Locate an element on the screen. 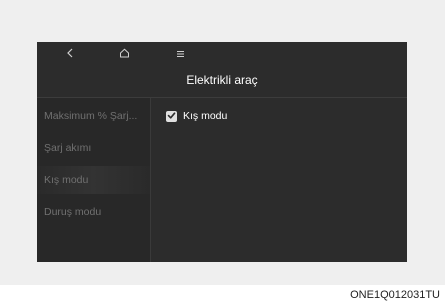 The width and height of the screenshot is (445, 307). sidebar-item-winter-mode: Kış modu is located at coordinates (93, 180).